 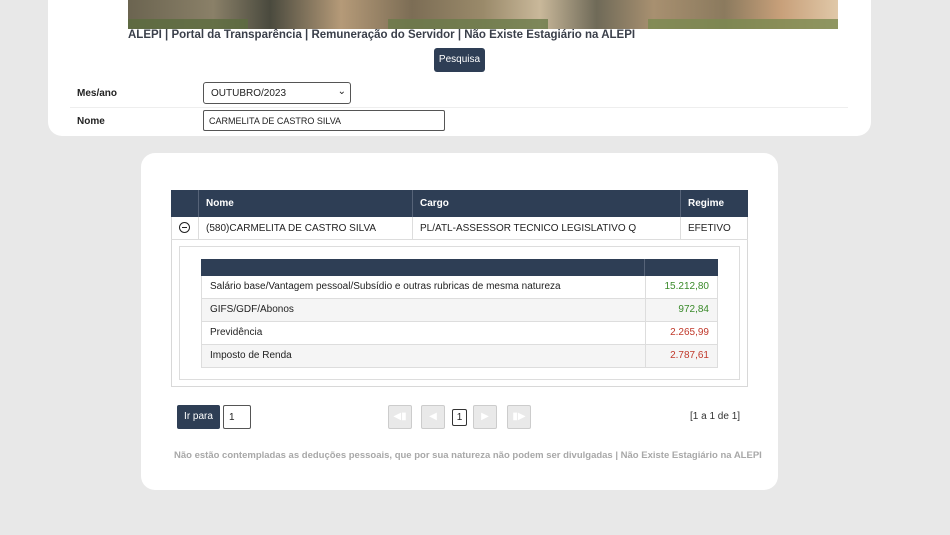 I want to click on cell-regime: EFETIVO, so click(x=714, y=228).